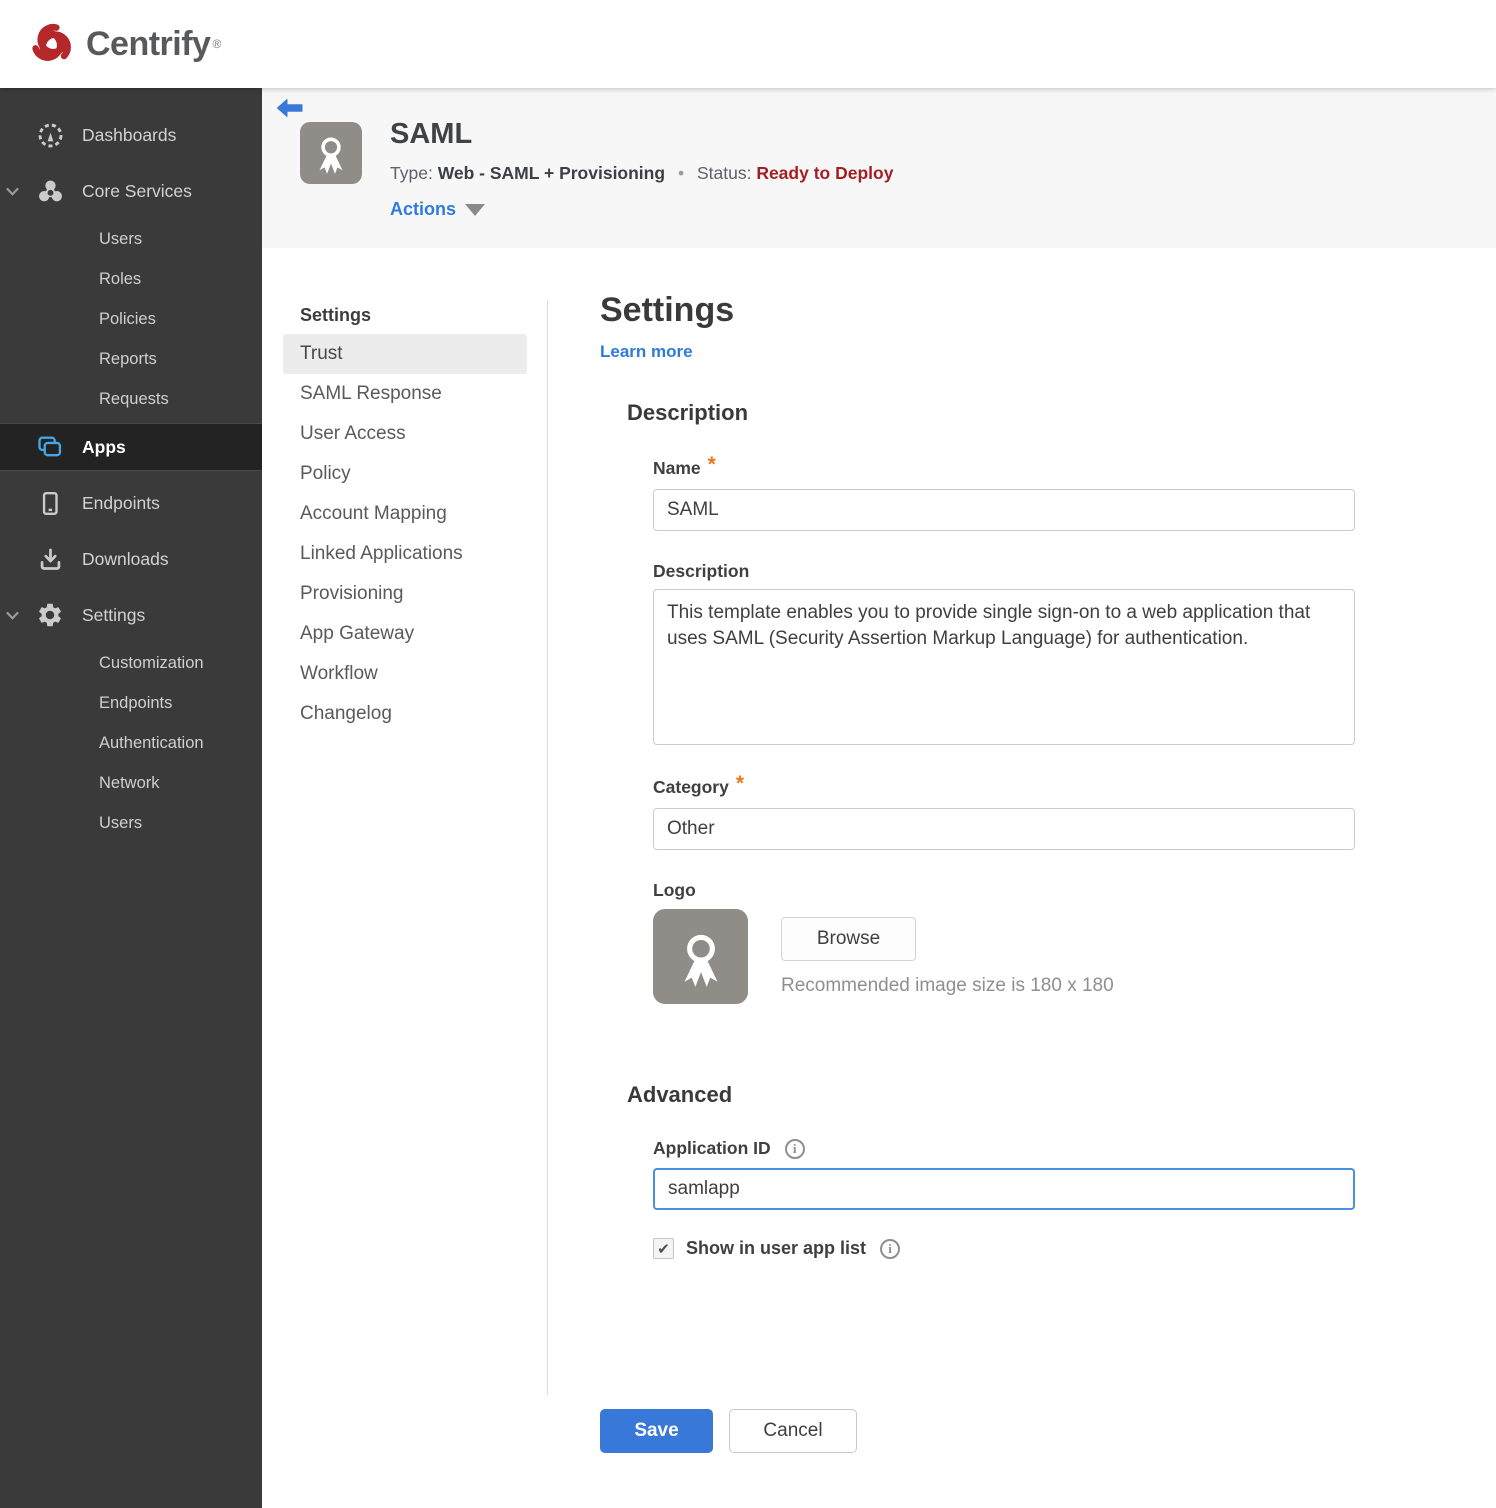  Describe the element at coordinates (52, 44) in the screenshot. I see `centrify-logo-icon` at that location.